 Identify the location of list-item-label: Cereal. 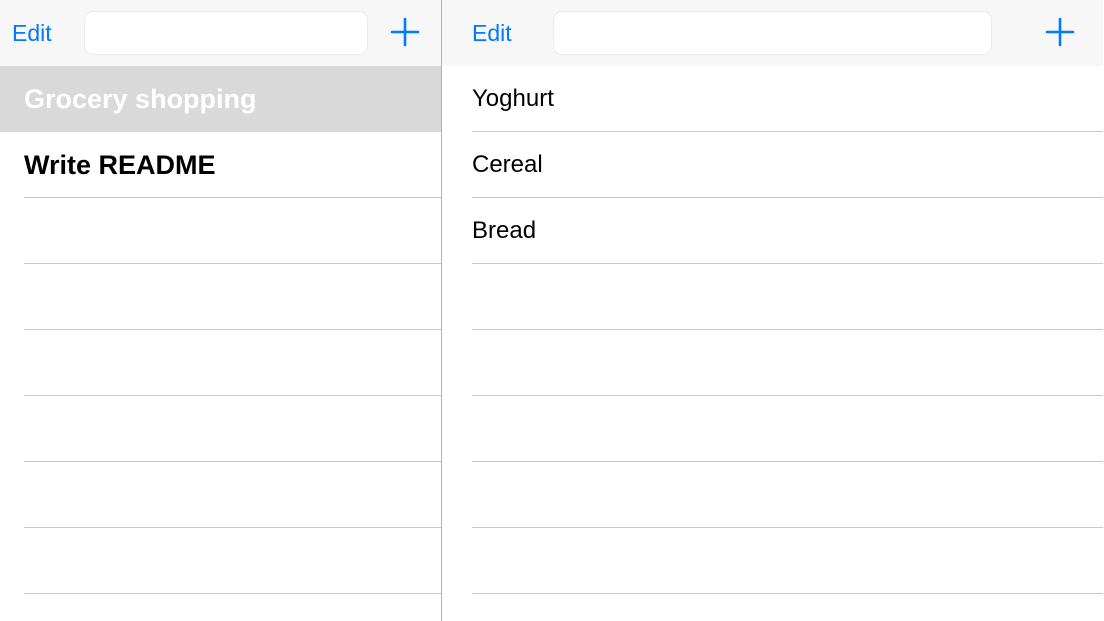
(507, 164).